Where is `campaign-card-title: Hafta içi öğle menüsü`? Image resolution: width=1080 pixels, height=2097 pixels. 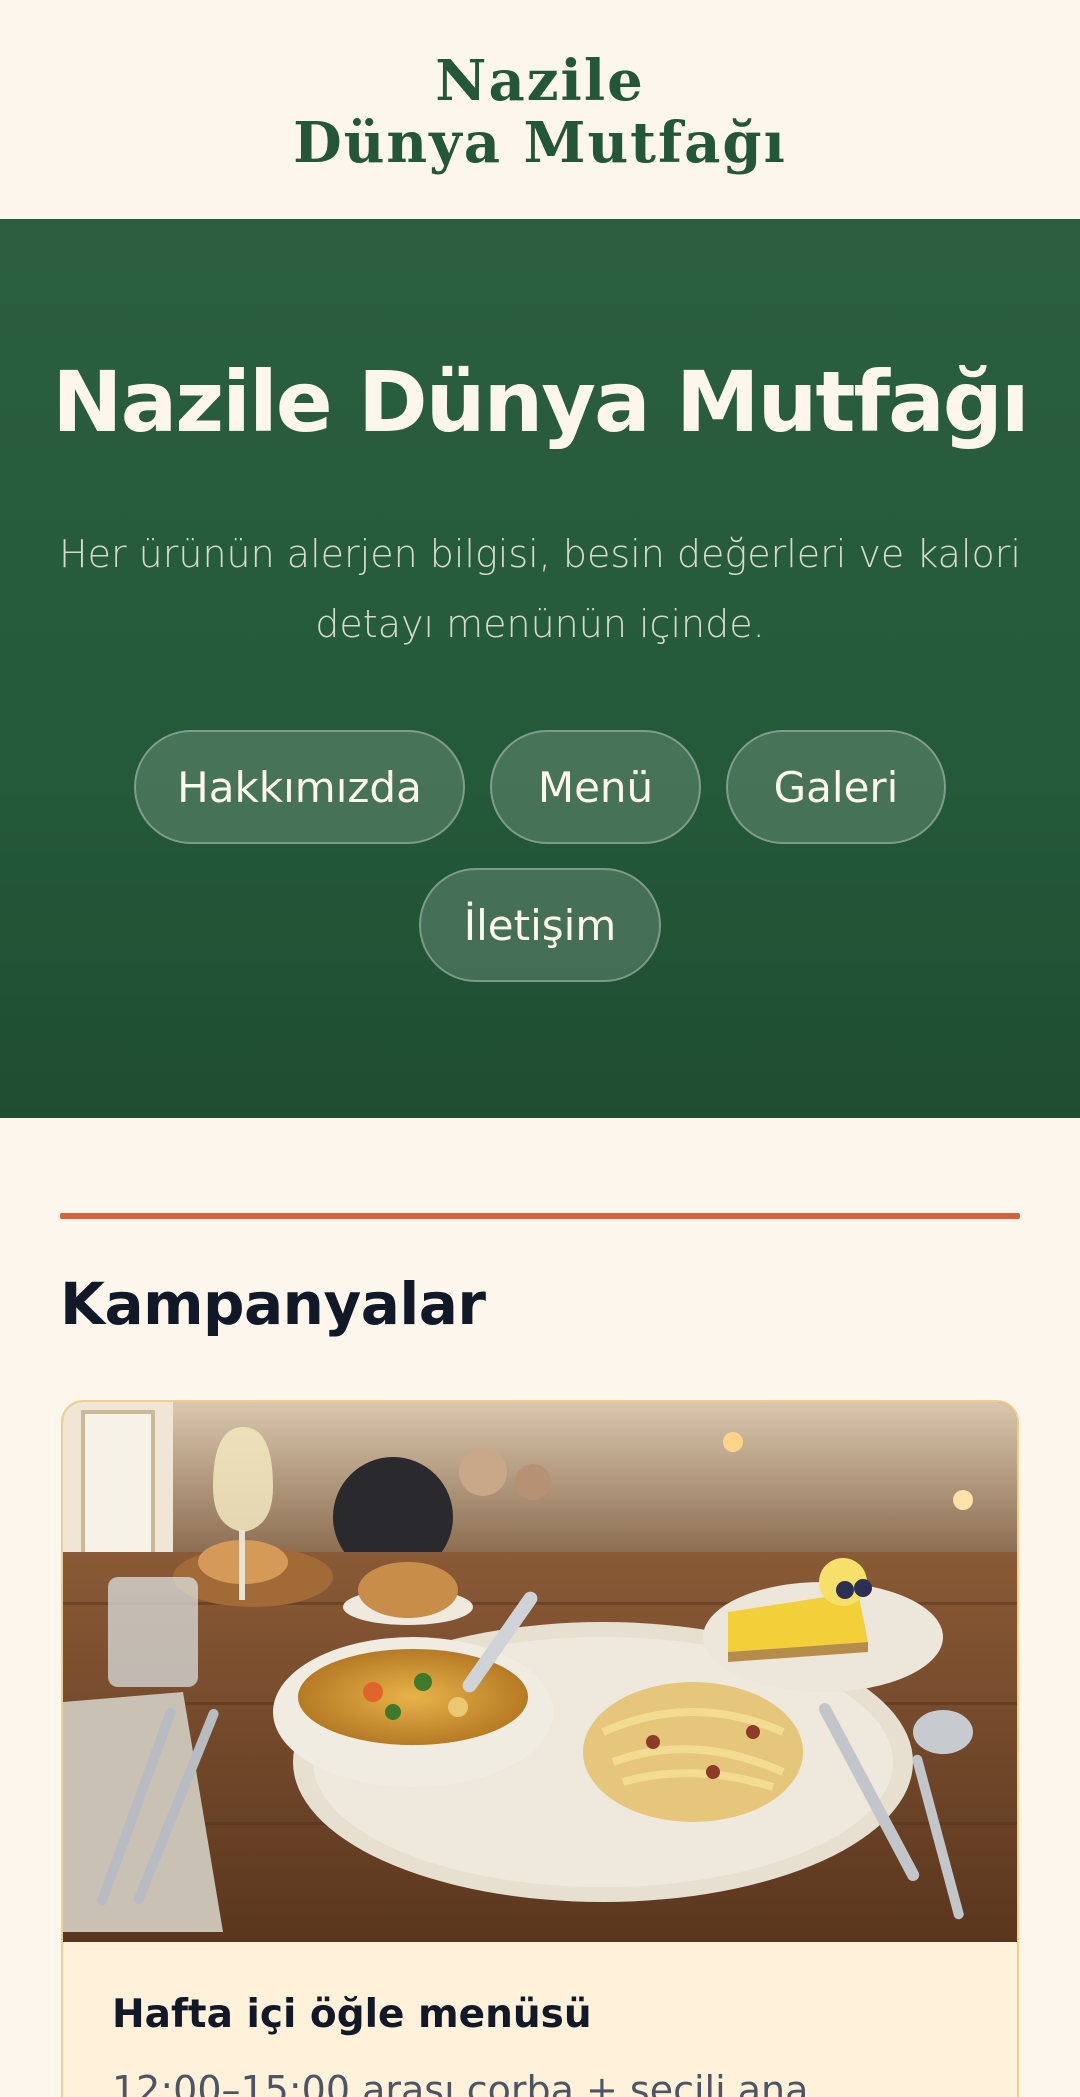
campaign-card-title: Hafta içi öğle menüsü is located at coordinates (352, 2014).